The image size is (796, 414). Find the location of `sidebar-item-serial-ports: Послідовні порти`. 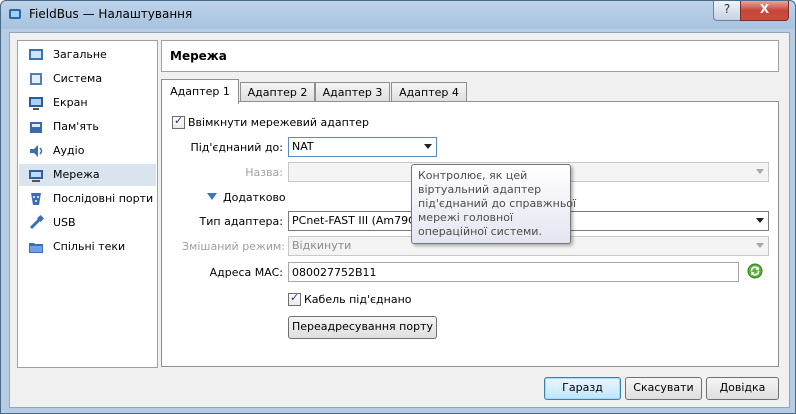

sidebar-item-serial-ports: Послідовні порти is located at coordinates (87, 199).